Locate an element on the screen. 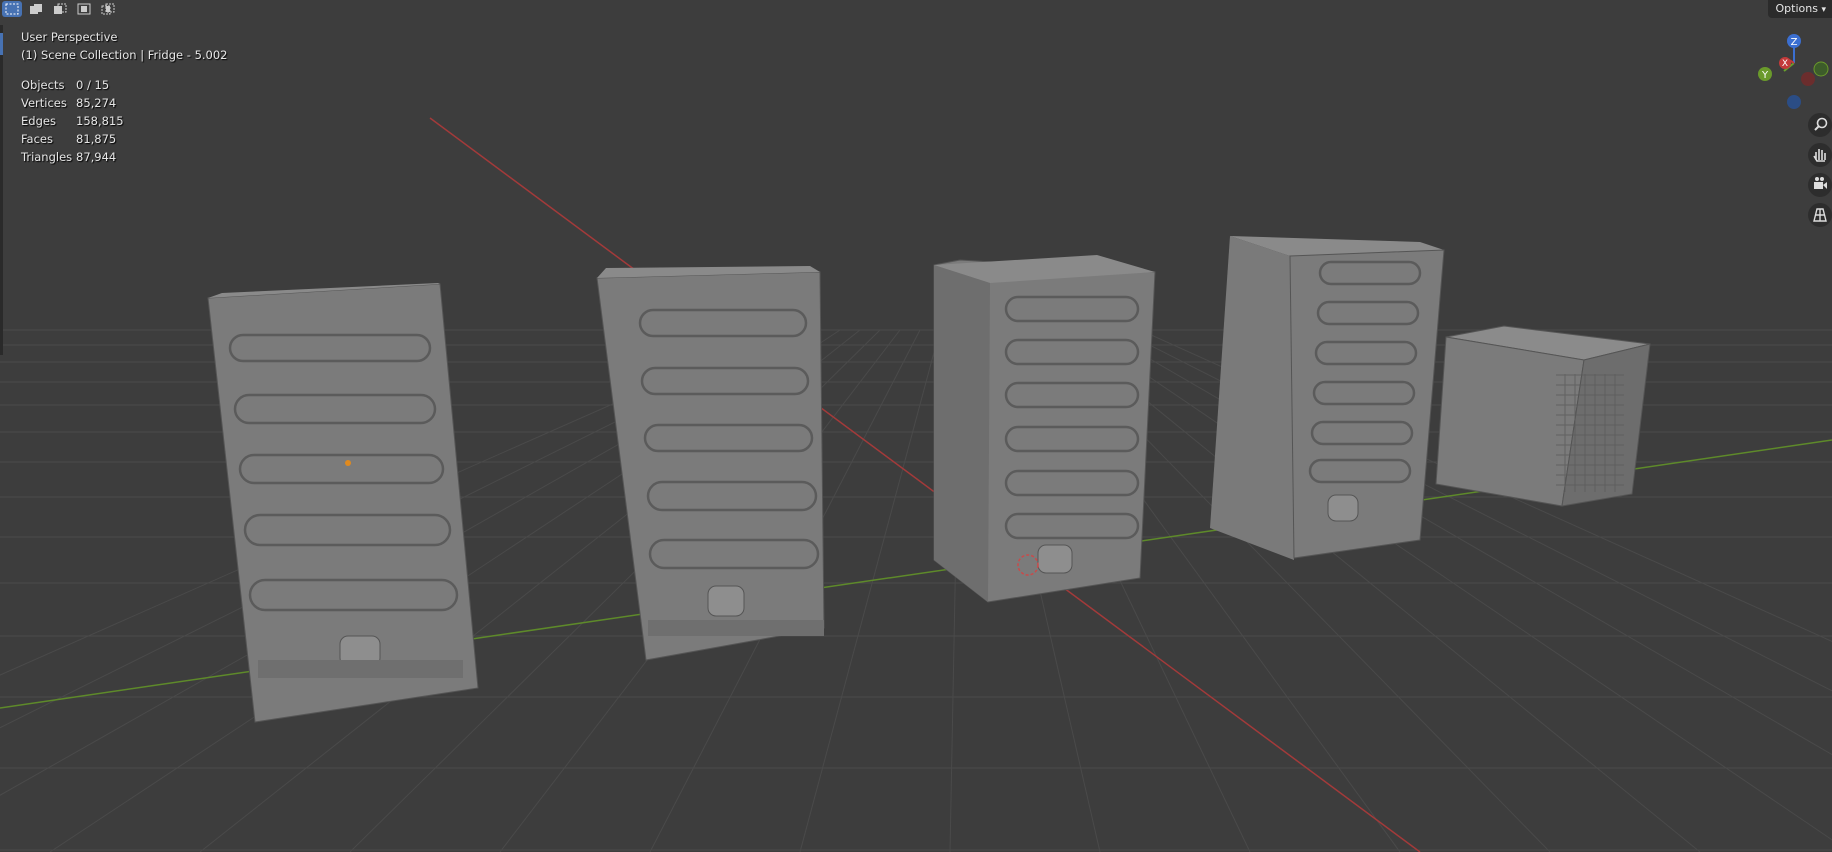 This screenshot has width=1832, height=852. active-tool-indicator is located at coordinates (1, 44).